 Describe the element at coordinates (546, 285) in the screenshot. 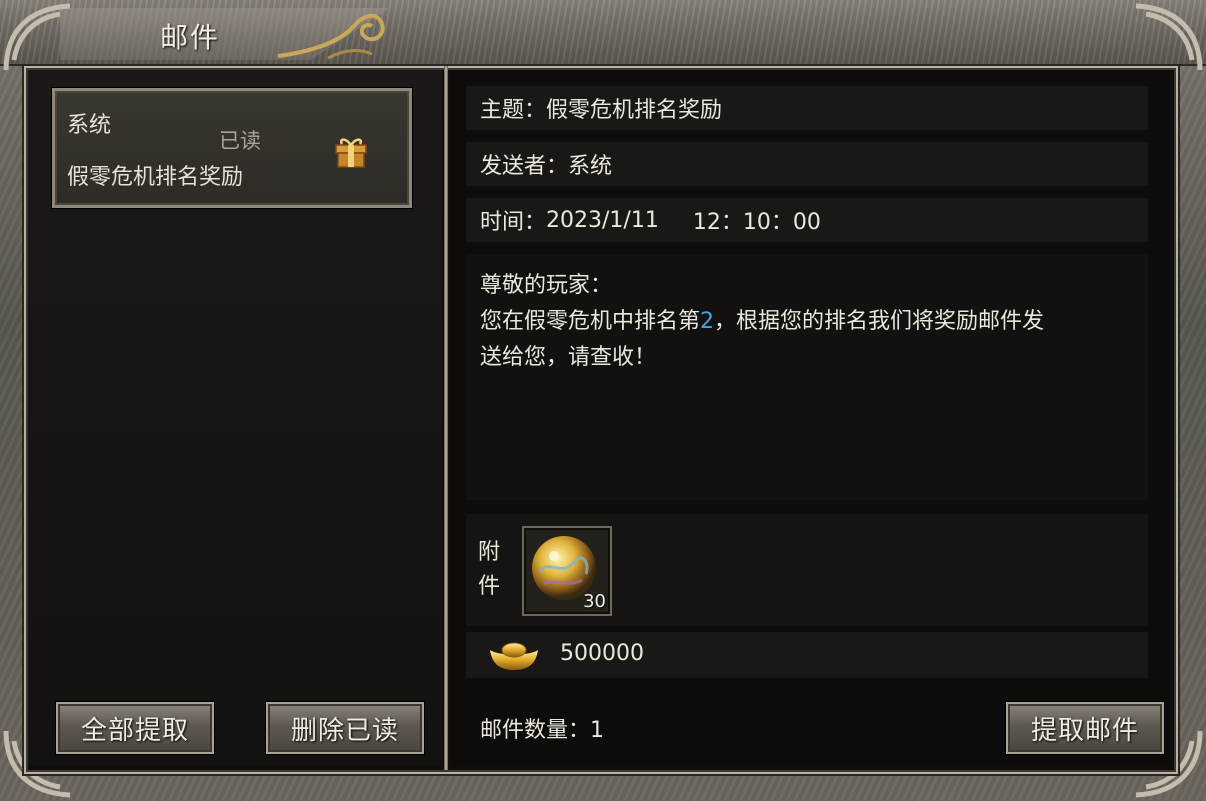

I see `body-greeting: 尊敬的玩家：` at that location.